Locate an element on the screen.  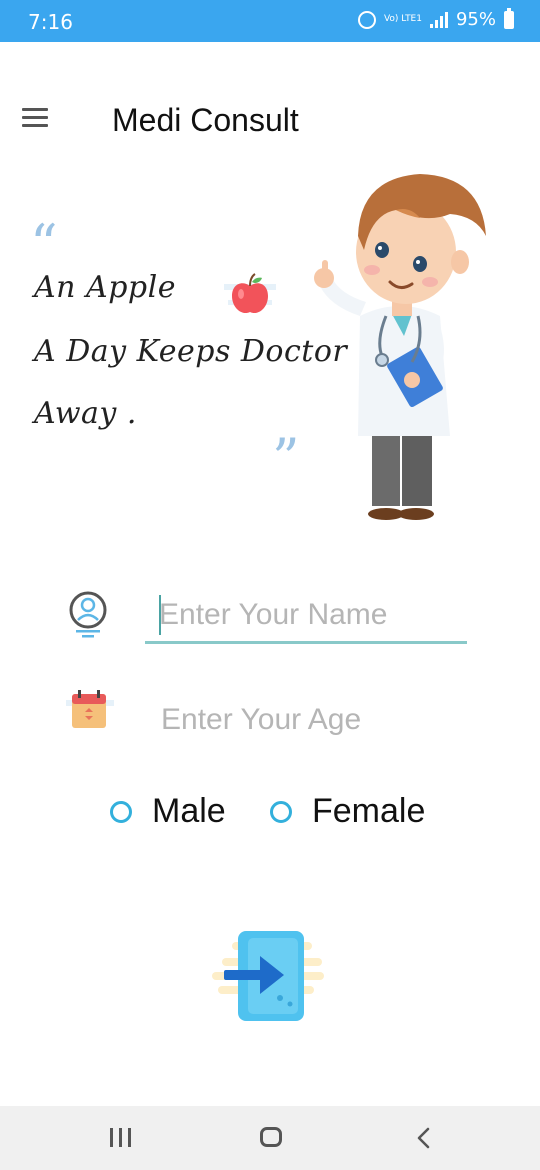
status-bar: 7:16 Vo) LTE1 95% is located at coordinates (270, 21).